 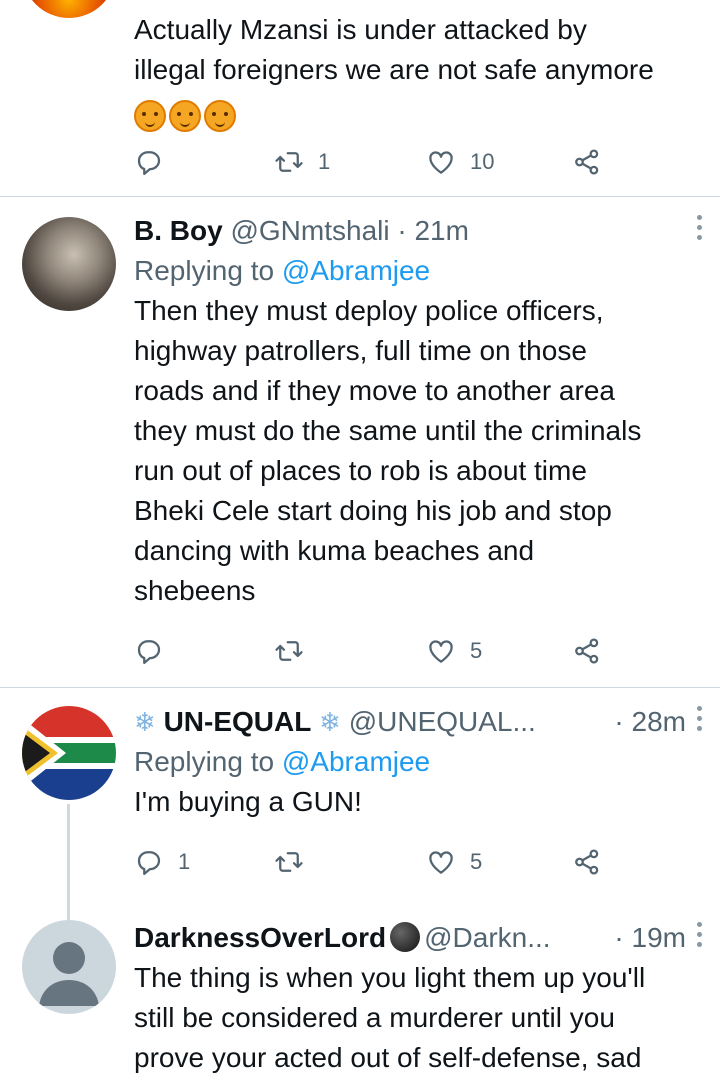 I want to click on tweet-header: ❄ UN-EQUAL ❄ @UNEQUAL... · 28m, so click(x=418, y=722).